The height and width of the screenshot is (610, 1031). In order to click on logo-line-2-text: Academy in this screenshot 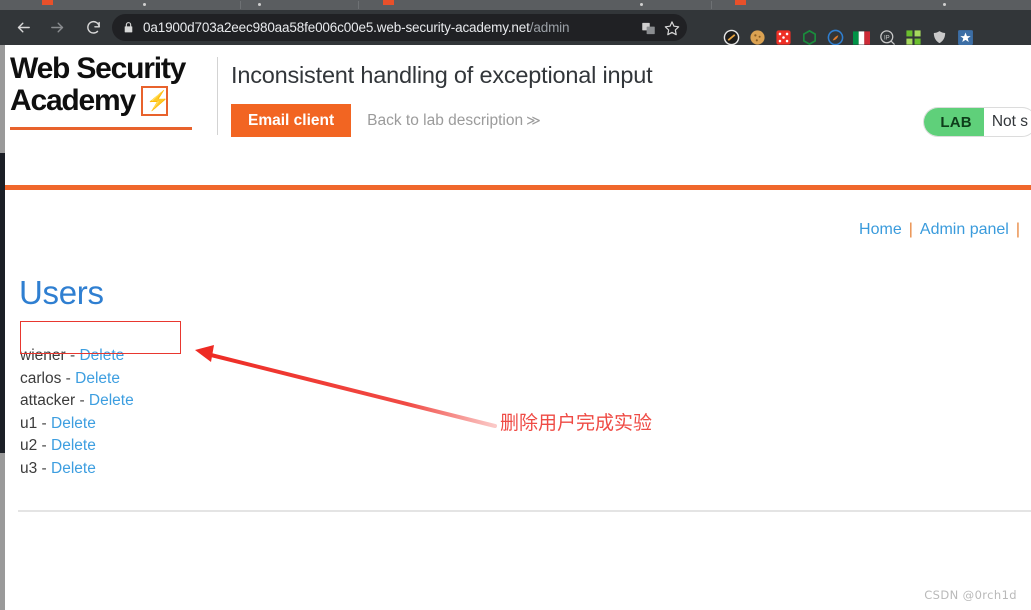, I will do `click(73, 100)`.